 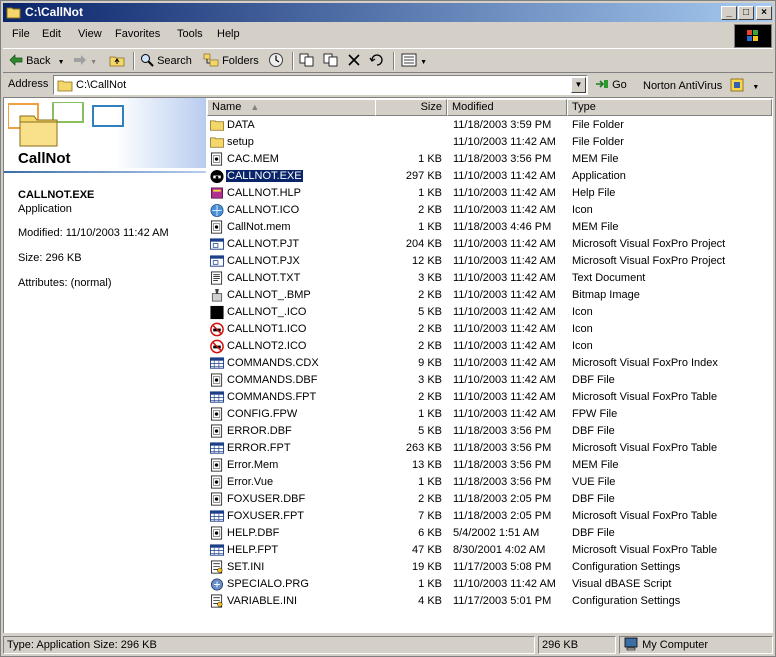 I want to click on file-row: setup 11/10/2003 11:42 AM File Folder, so click(x=490, y=142).